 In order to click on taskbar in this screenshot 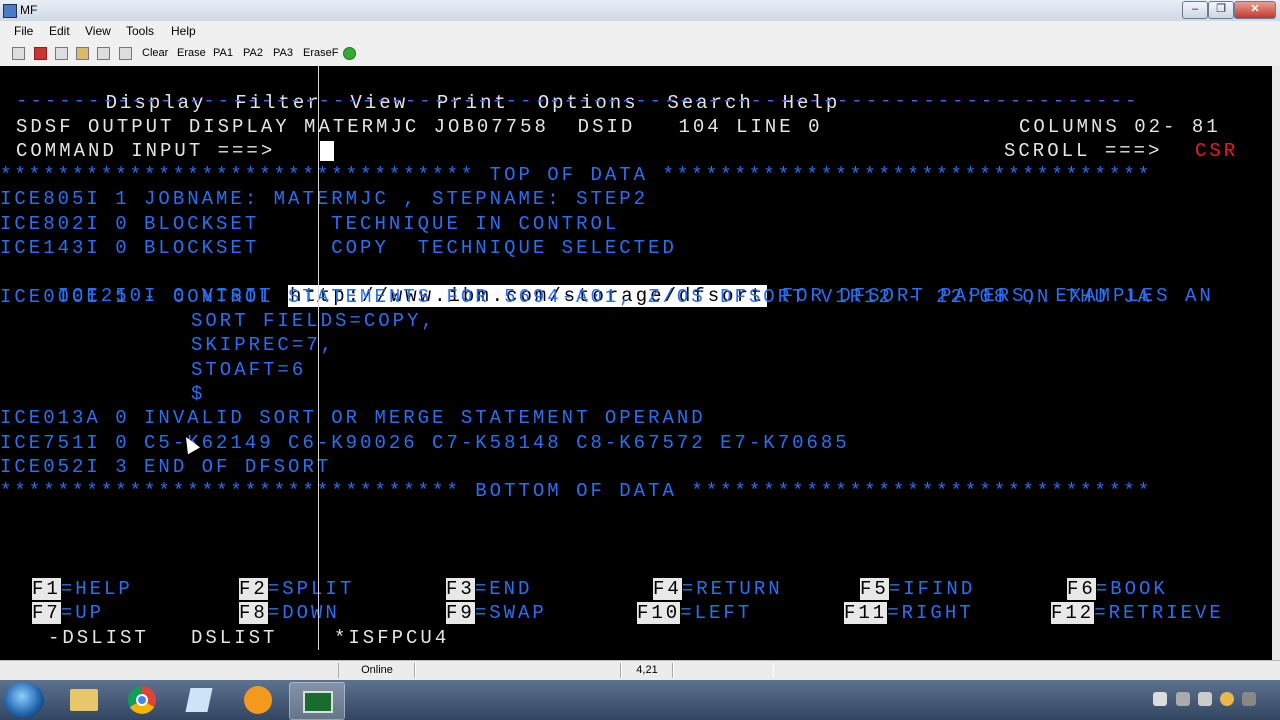, I will do `click(640, 700)`.